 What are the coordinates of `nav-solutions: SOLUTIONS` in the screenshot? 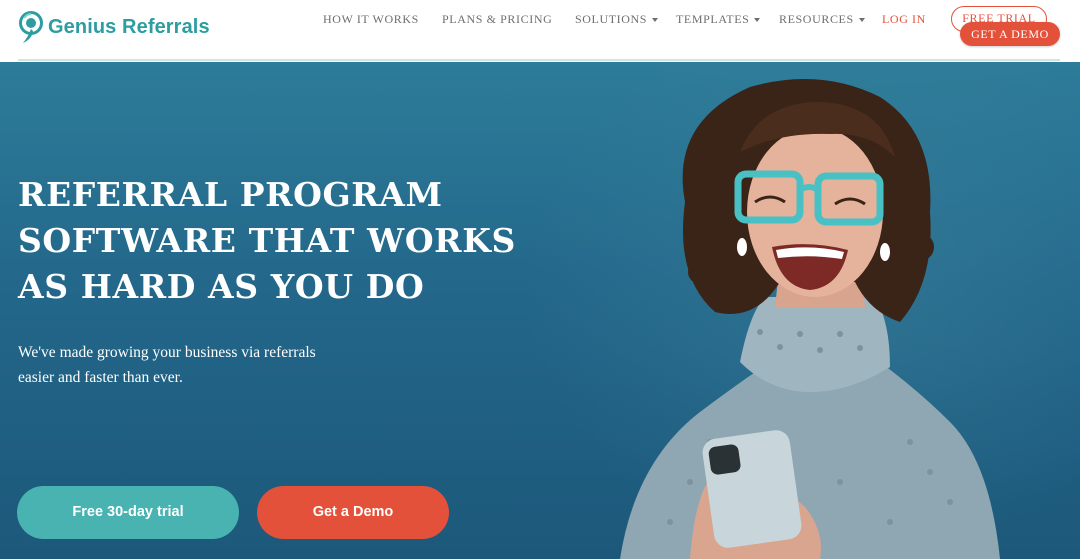 It's located at (617, 19).